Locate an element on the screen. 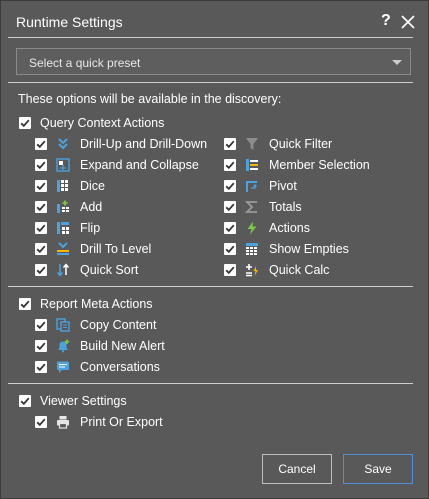 The height and width of the screenshot is (499, 429). option-label: Actions is located at coordinates (289, 228).